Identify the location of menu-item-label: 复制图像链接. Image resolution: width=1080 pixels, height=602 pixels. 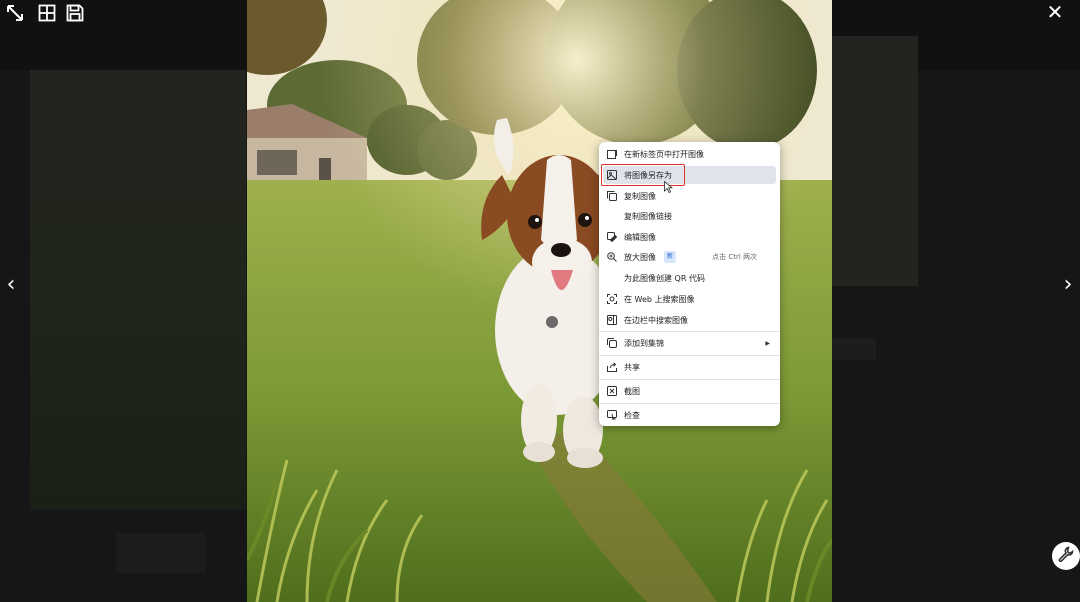
(648, 216).